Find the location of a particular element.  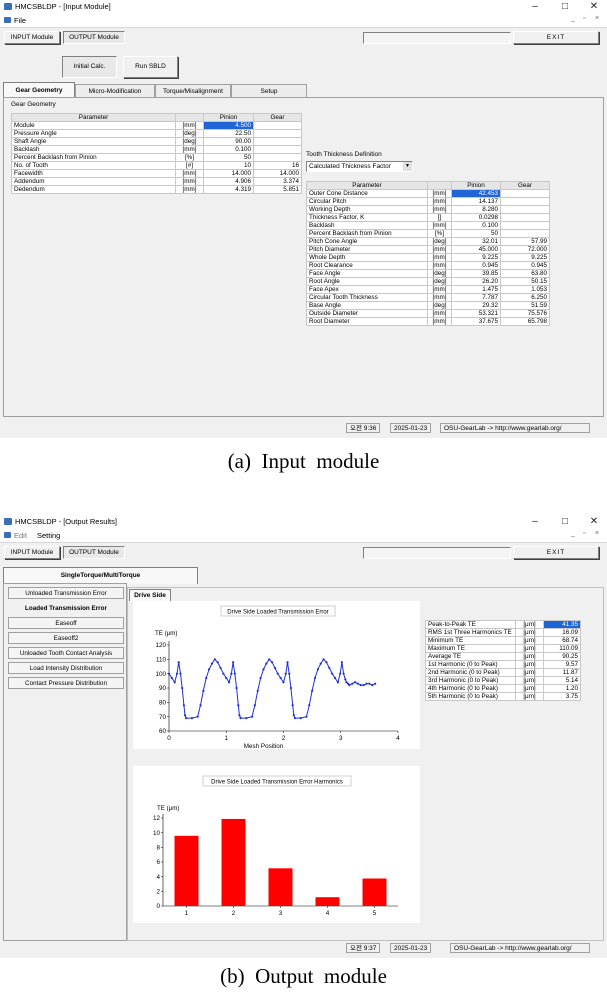

value-cell: 5.851 is located at coordinates (277, 189).